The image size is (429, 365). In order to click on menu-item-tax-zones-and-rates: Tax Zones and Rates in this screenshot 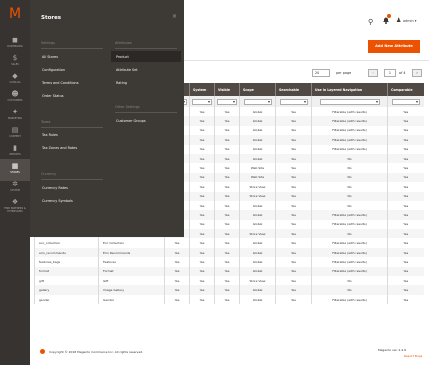, I will do `click(59, 148)`.